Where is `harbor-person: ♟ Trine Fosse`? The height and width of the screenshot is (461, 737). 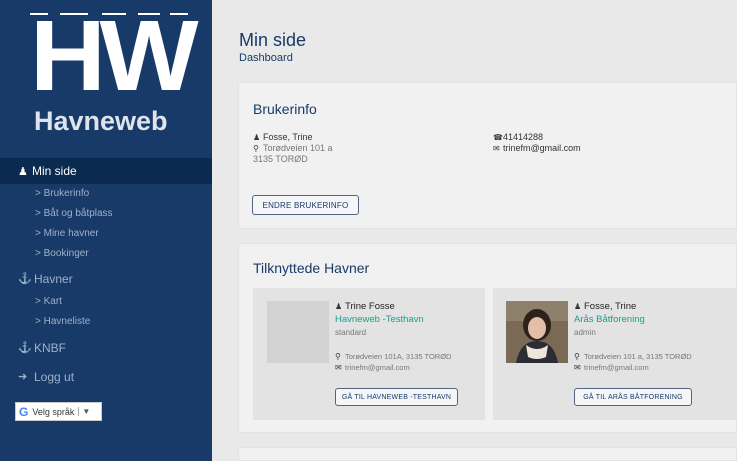 harbor-person: ♟ Trine Fosse is located at coordinates (365, 306).